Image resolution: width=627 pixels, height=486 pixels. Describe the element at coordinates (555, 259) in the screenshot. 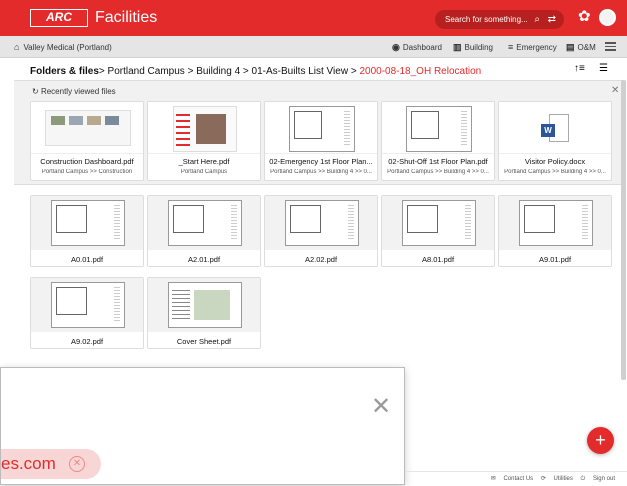

I see `file-name: A9.01.pdf` at that location.